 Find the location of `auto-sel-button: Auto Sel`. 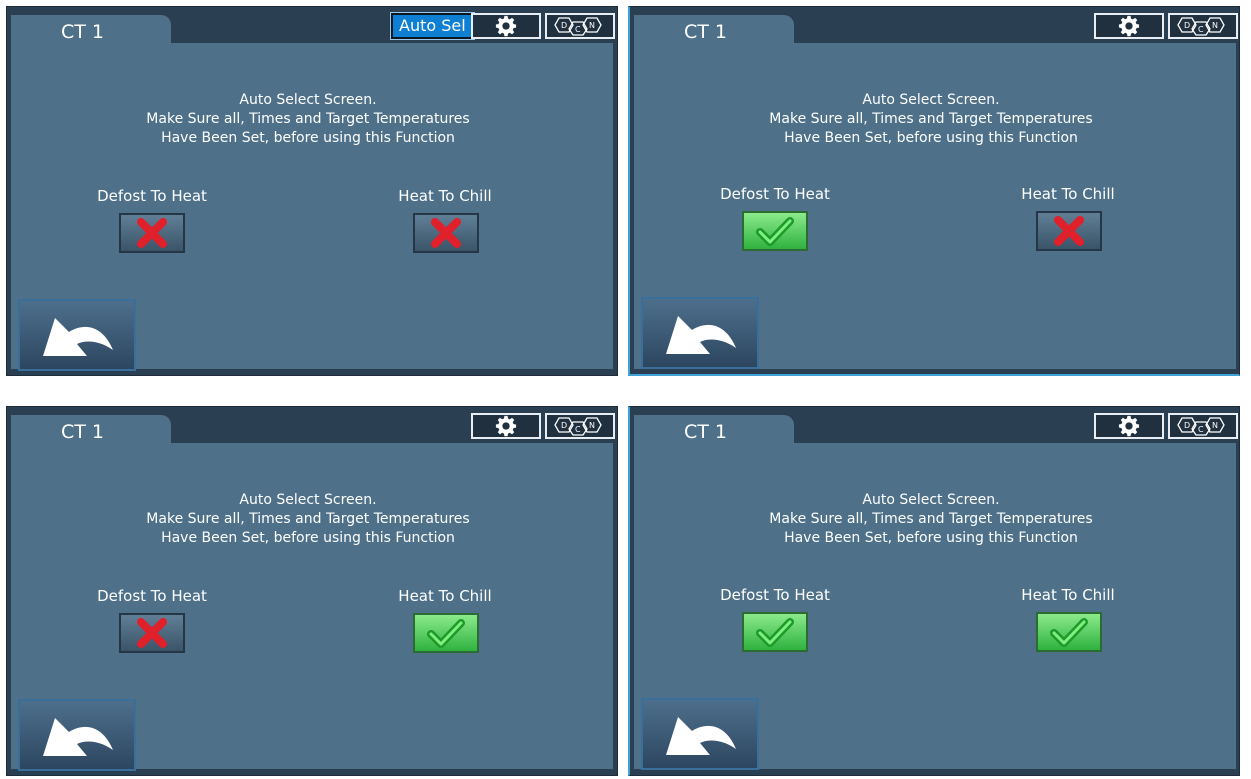

auto-sel-button: Auto Sel is located at coordinates (432, 26).